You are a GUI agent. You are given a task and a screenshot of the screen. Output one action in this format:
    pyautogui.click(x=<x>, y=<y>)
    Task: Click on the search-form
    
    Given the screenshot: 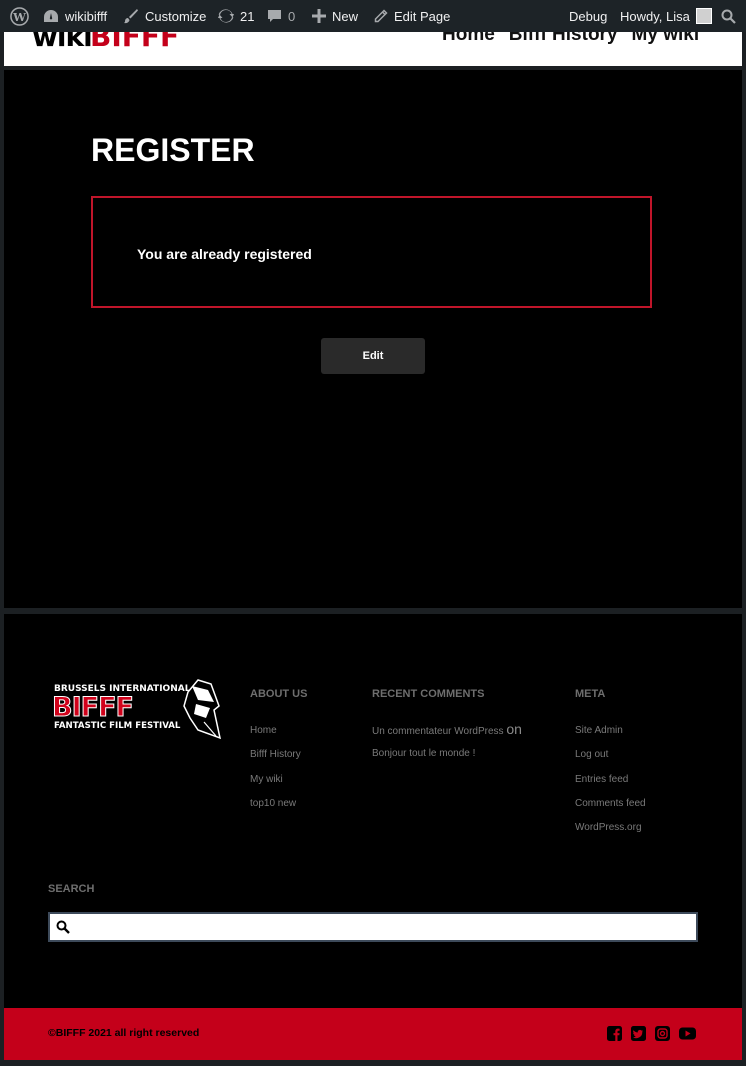 What is the action you would take?
    pyautogui.click(x=373, y=927)
    